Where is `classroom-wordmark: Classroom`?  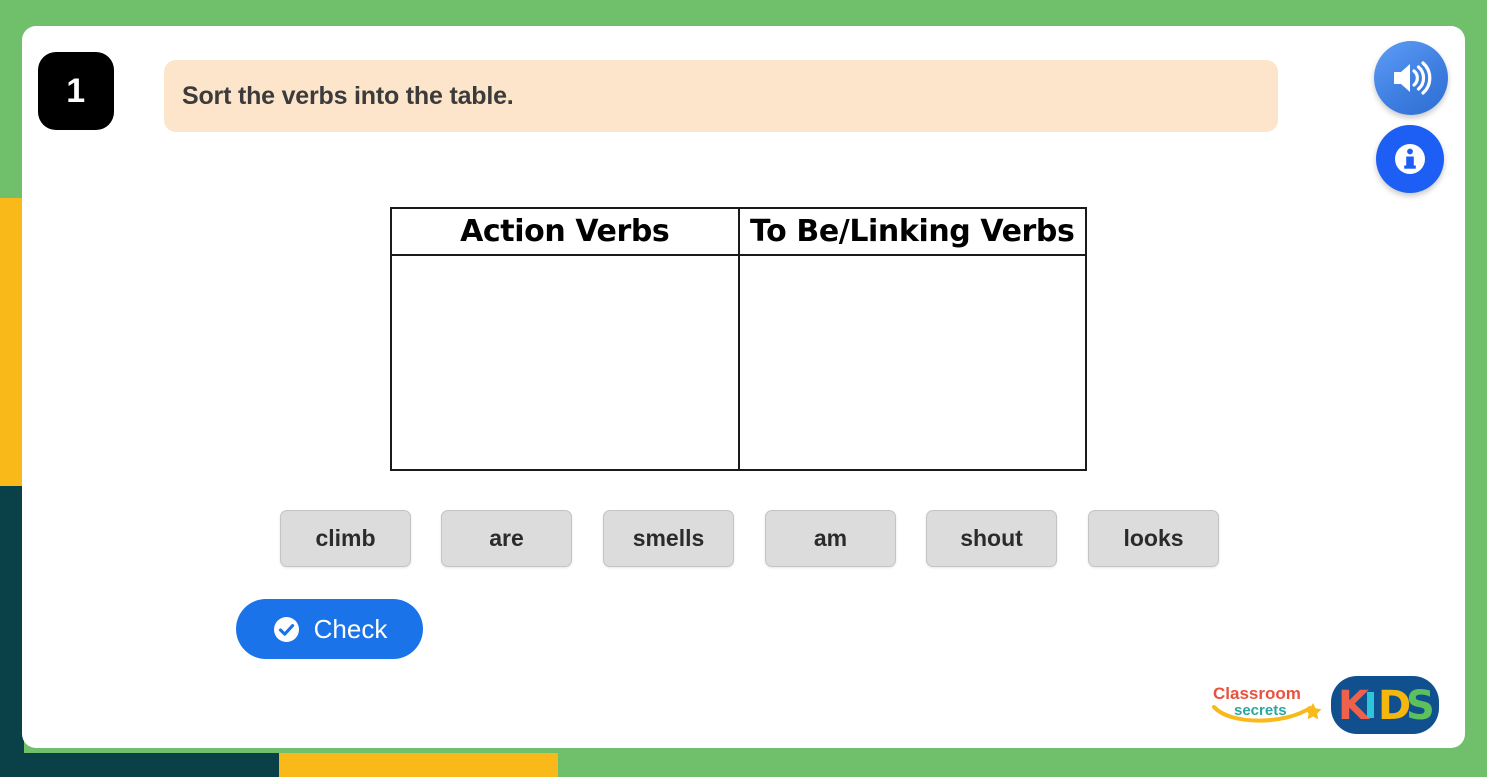
classroom-wordmark: Classroom is located at coordinates (1257, 693).